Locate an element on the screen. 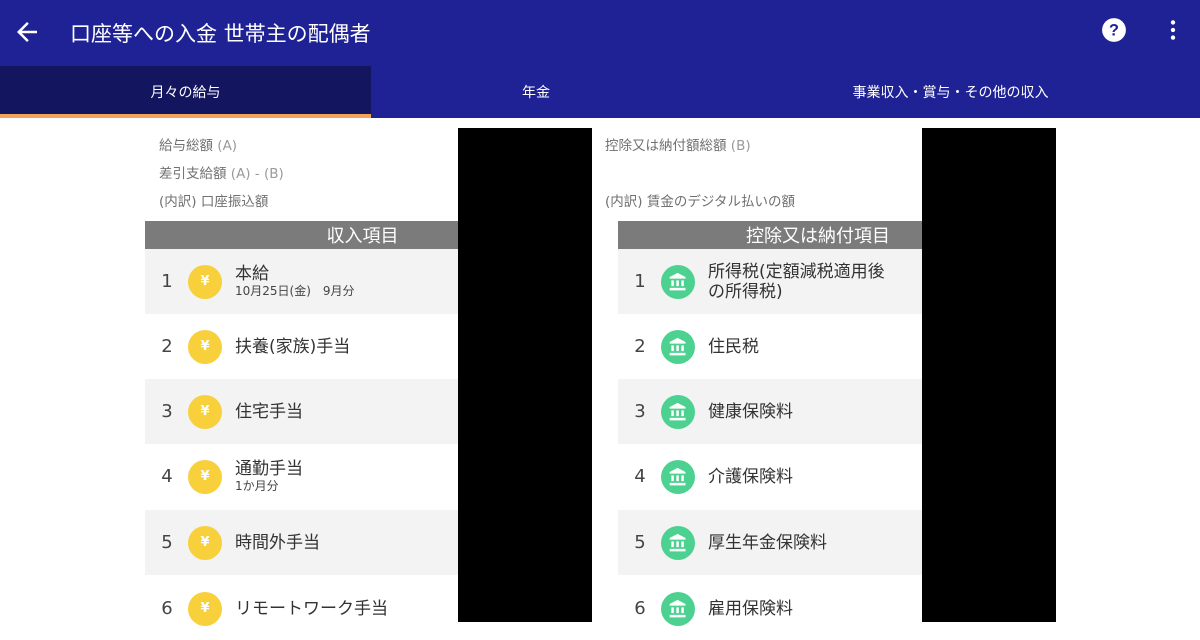 The width and height of the screenshot is (1200, 640). page-title: 口座等への入金 世帯主の配偶者 is located at coordinates (220, 34).